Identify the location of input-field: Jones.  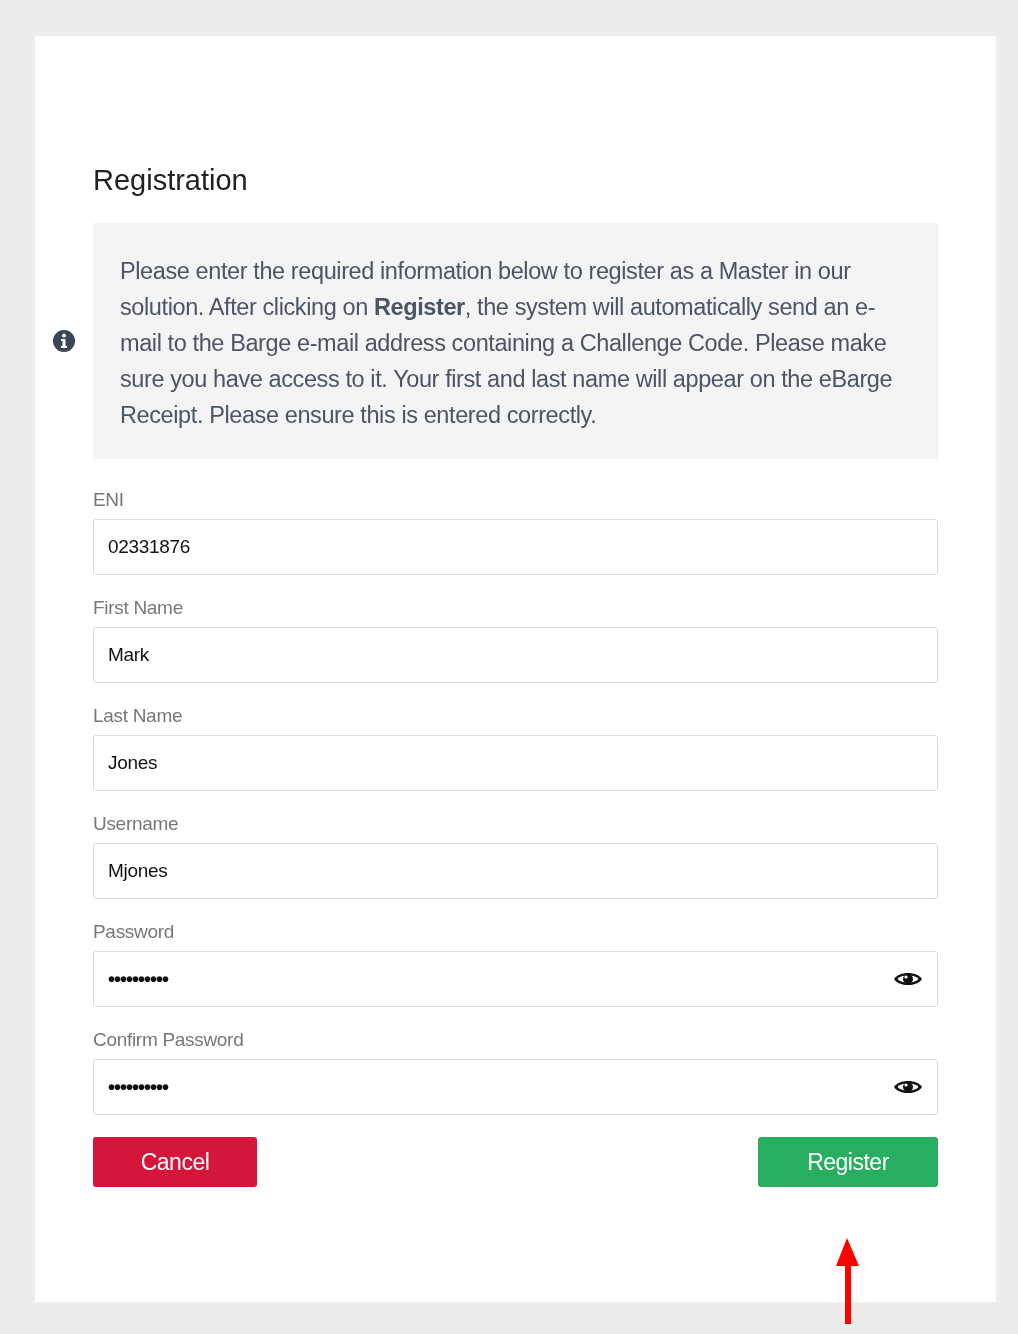
(515, 763).